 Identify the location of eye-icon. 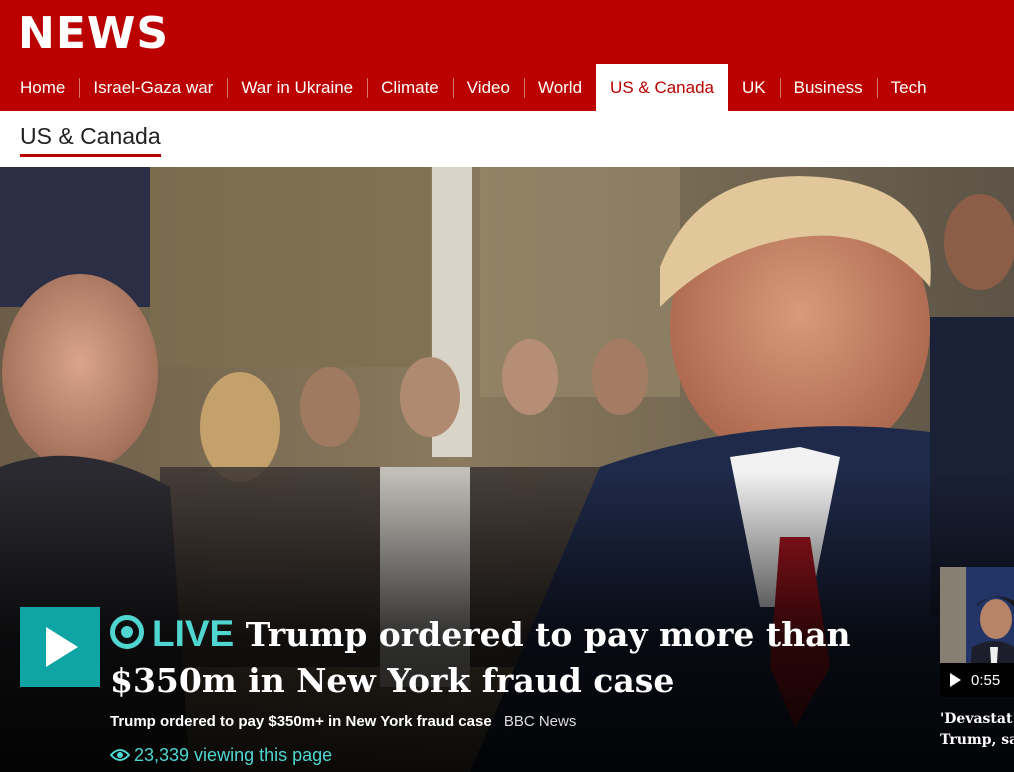
(120, 755).